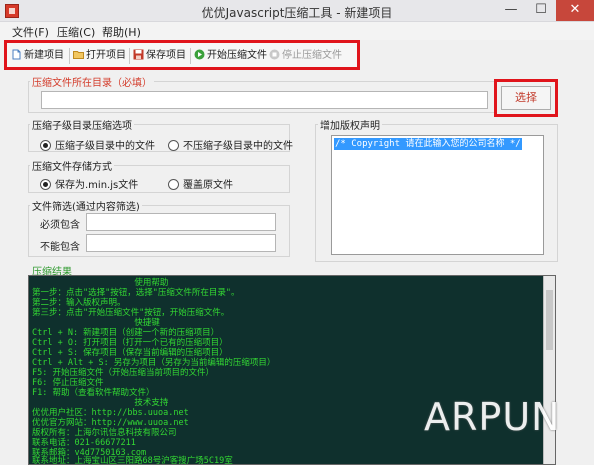 The width and height of the screenshot is (594, 465). Describe the element at coordinates (84, 443) in the screenshot. I see `console-line: 联系电话：021-66677211` at that location.